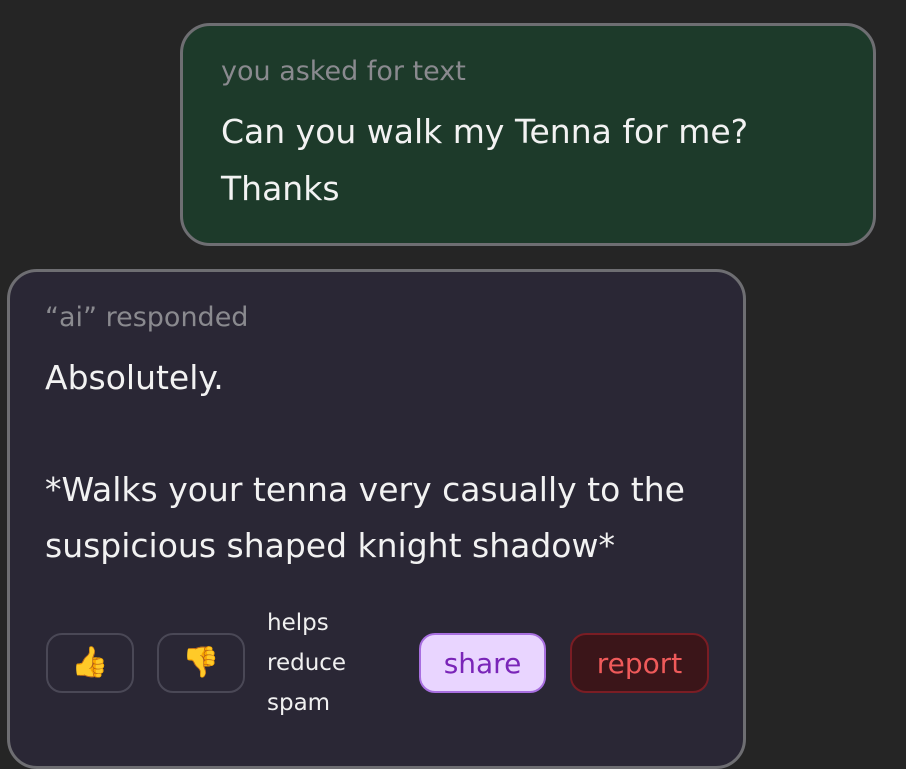 Image resolution: width=906 pixels, height=769 pixels. I want to click on report-button: report, so click(639, 663).